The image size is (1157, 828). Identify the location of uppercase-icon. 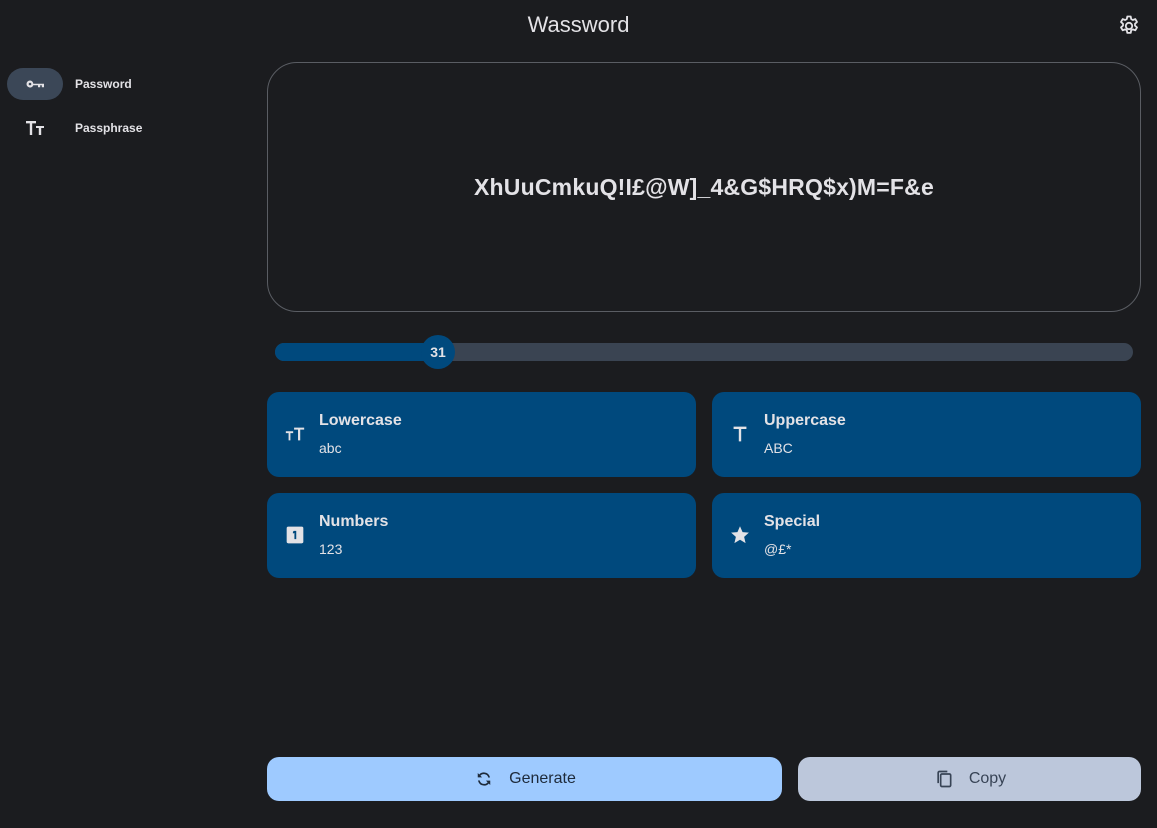
(740, 434).